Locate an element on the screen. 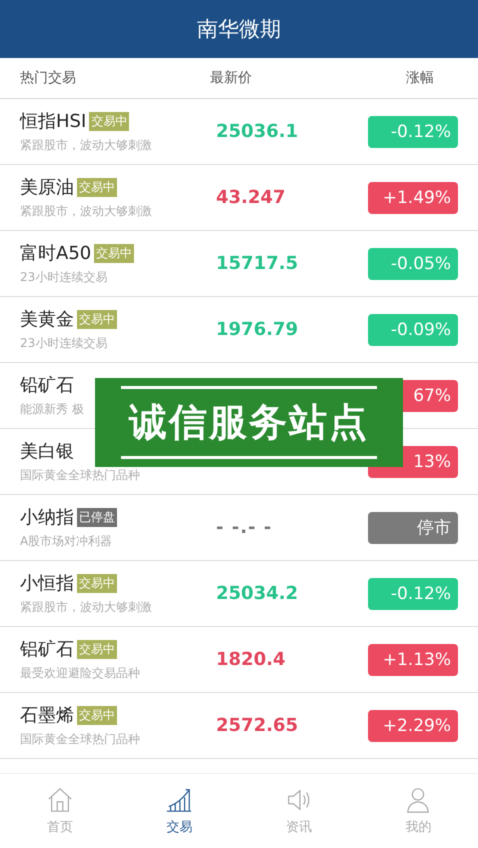 The height and width of the screenshot is (848, 478). nav-tab: 我的 is located at coordinates (418, 811).